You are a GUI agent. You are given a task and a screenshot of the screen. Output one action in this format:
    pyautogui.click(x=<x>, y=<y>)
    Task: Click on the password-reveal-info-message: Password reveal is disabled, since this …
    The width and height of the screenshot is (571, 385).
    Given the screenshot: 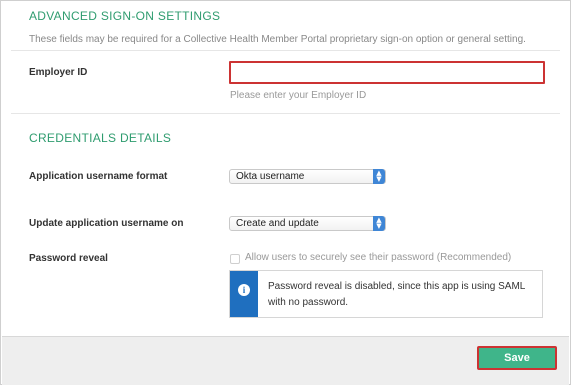 What is the action you would take?
    pyautogui.click(x=396, y=294)
    